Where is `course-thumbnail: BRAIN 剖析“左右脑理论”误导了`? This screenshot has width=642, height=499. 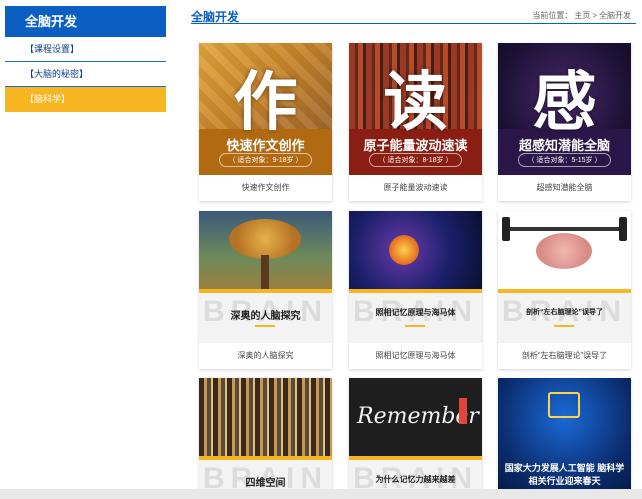
course-thumbnail: BRAIN 剖析“左右脑理论”误导了 is located at coordinates (564, 277).